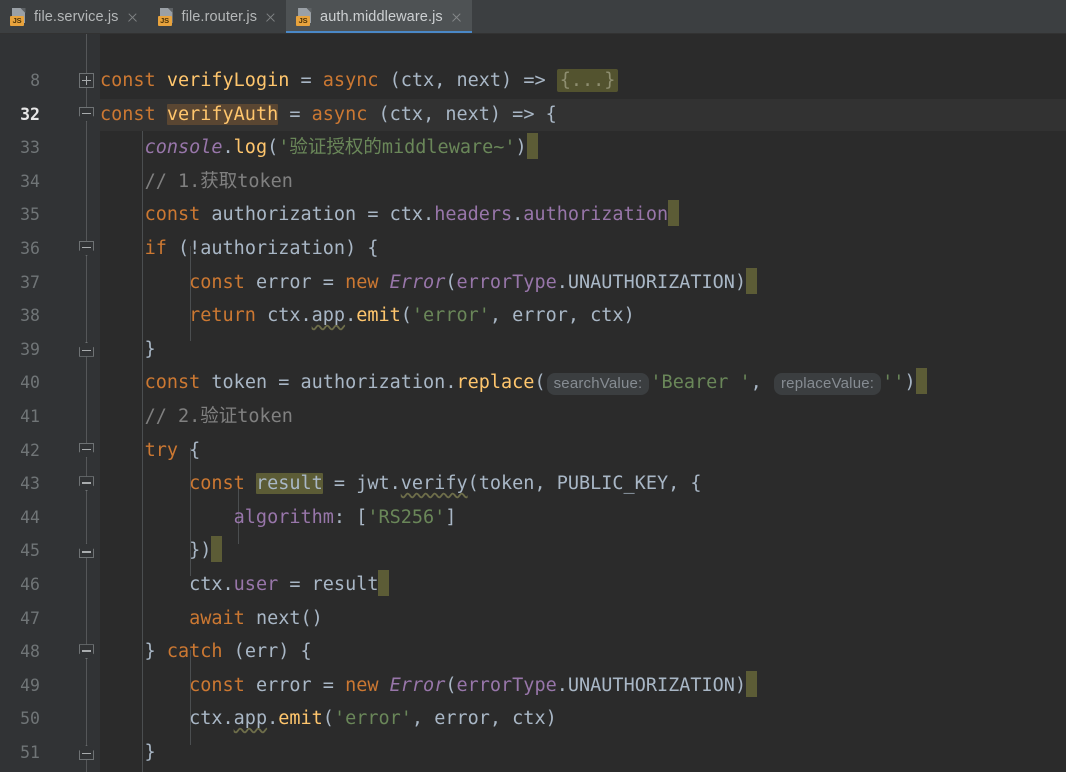 The width and height of the screenshot is (1066, 772). I want to click on identifier-verifyAuth: verifyAuth, so click(222, 114).